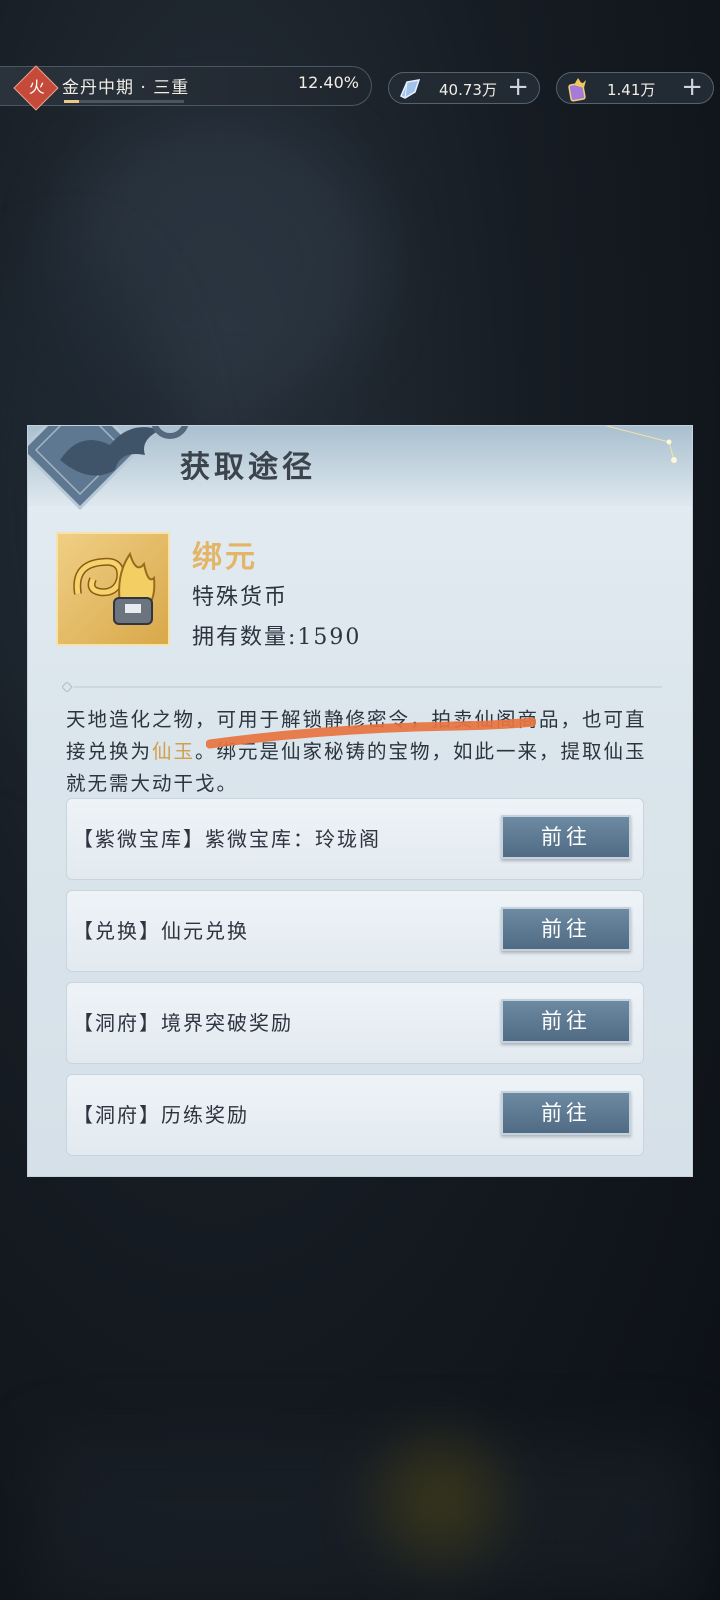 Image resolution: width=720 pixels, height=1600 pixels. I want to click on realm-progress-pill: 火 金丹中期 · 三重 12.40%, so click(186, 88).